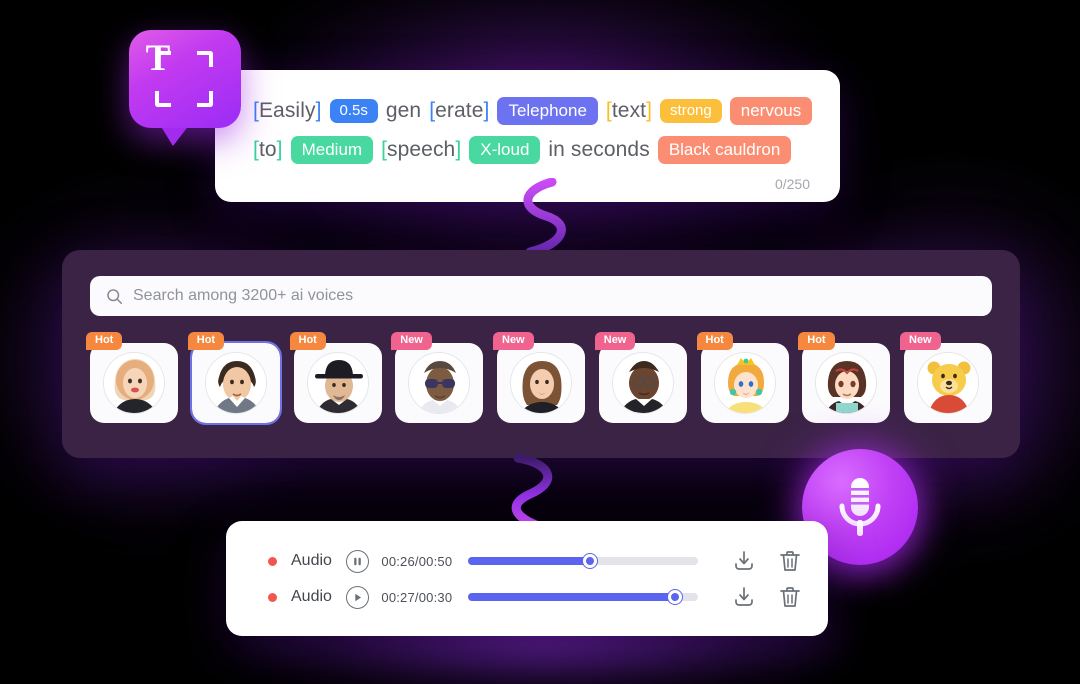 Image resolution: width=1080 pixels, height=684 pixels. I want to click on audio-track-row: Audio 00:27/00:30, so click(527, 597).